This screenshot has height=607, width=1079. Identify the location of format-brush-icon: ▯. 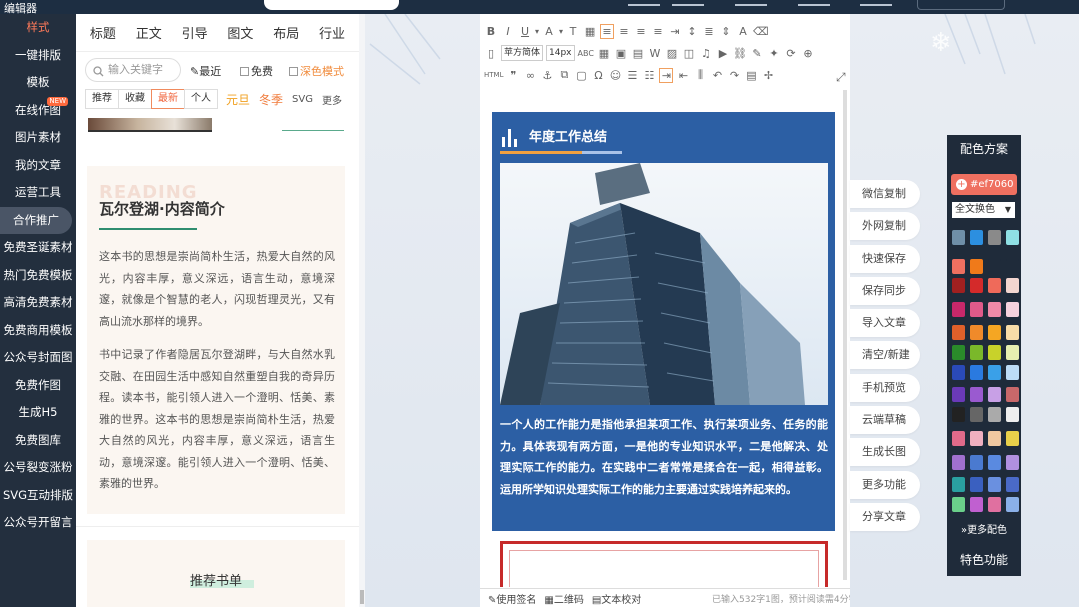
(491, 53).